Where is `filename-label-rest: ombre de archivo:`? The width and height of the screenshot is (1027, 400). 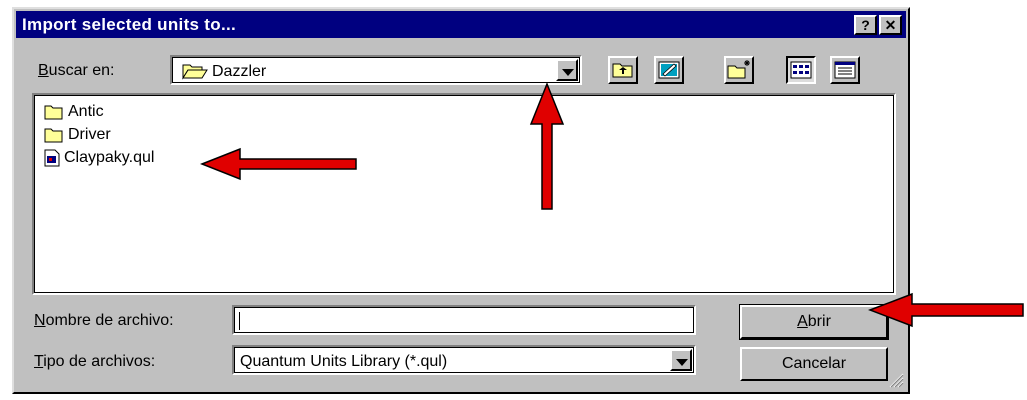
filename-label-rest: ombre de archivo: is located at coordinates (109, 320).